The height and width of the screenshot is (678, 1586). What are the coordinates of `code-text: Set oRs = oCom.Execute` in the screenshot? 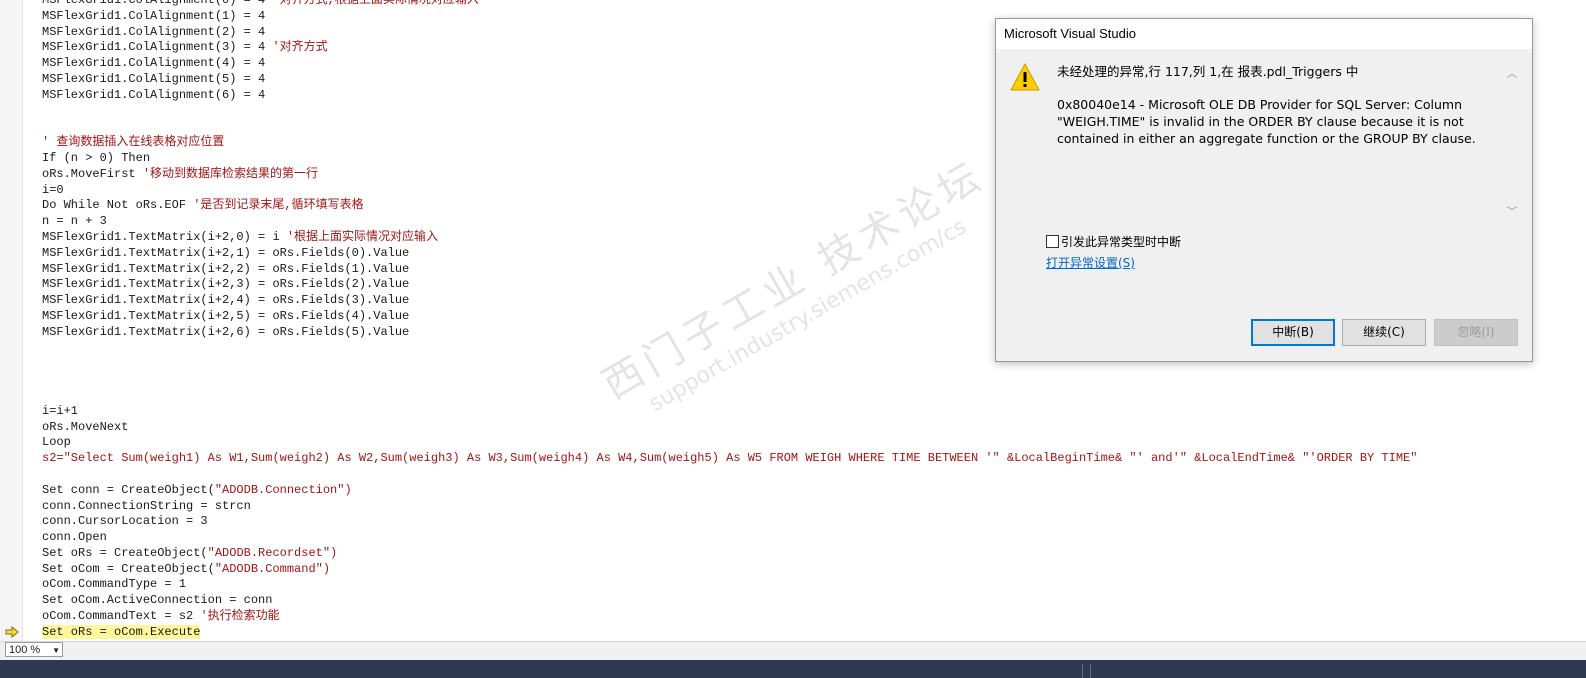 It's located at (121, 631).